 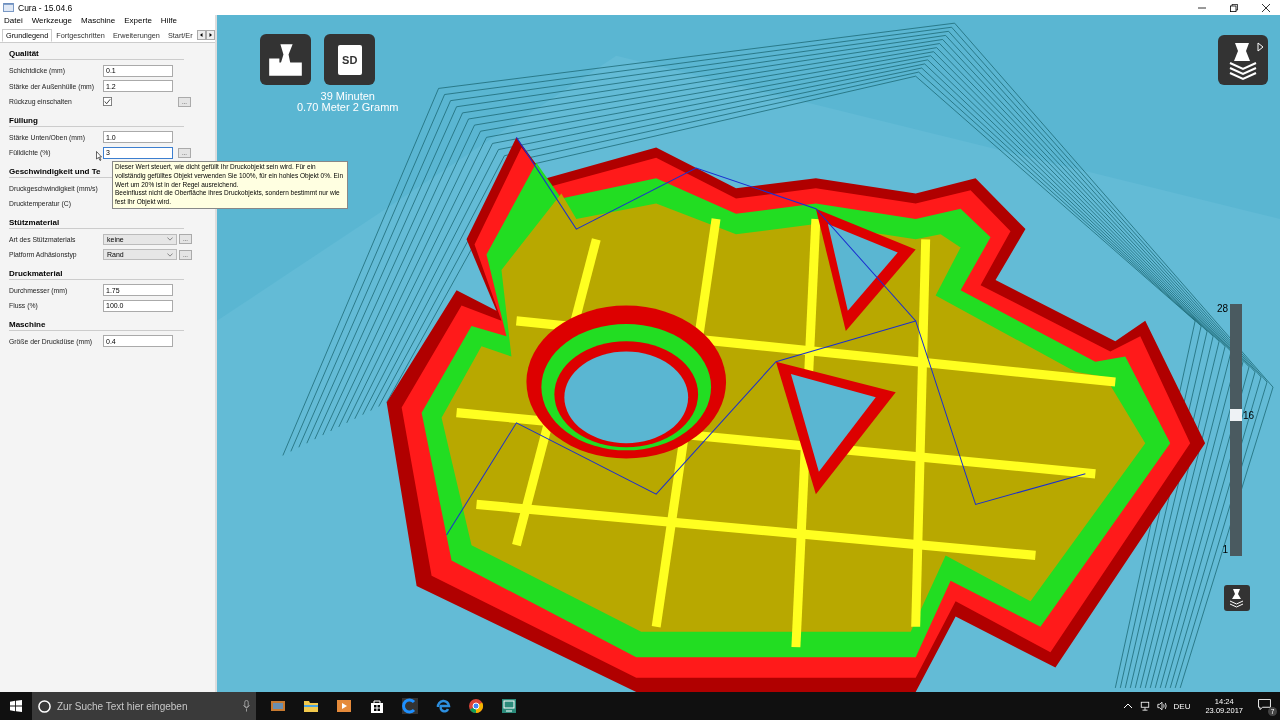 I want to click on chrome-browser-icon, so click(x=476, y=706).